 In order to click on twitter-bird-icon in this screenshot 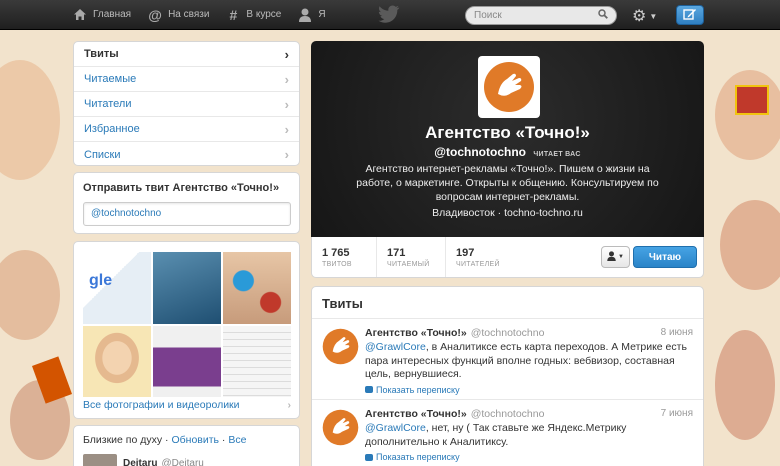, I will do `click(389, 15)`.